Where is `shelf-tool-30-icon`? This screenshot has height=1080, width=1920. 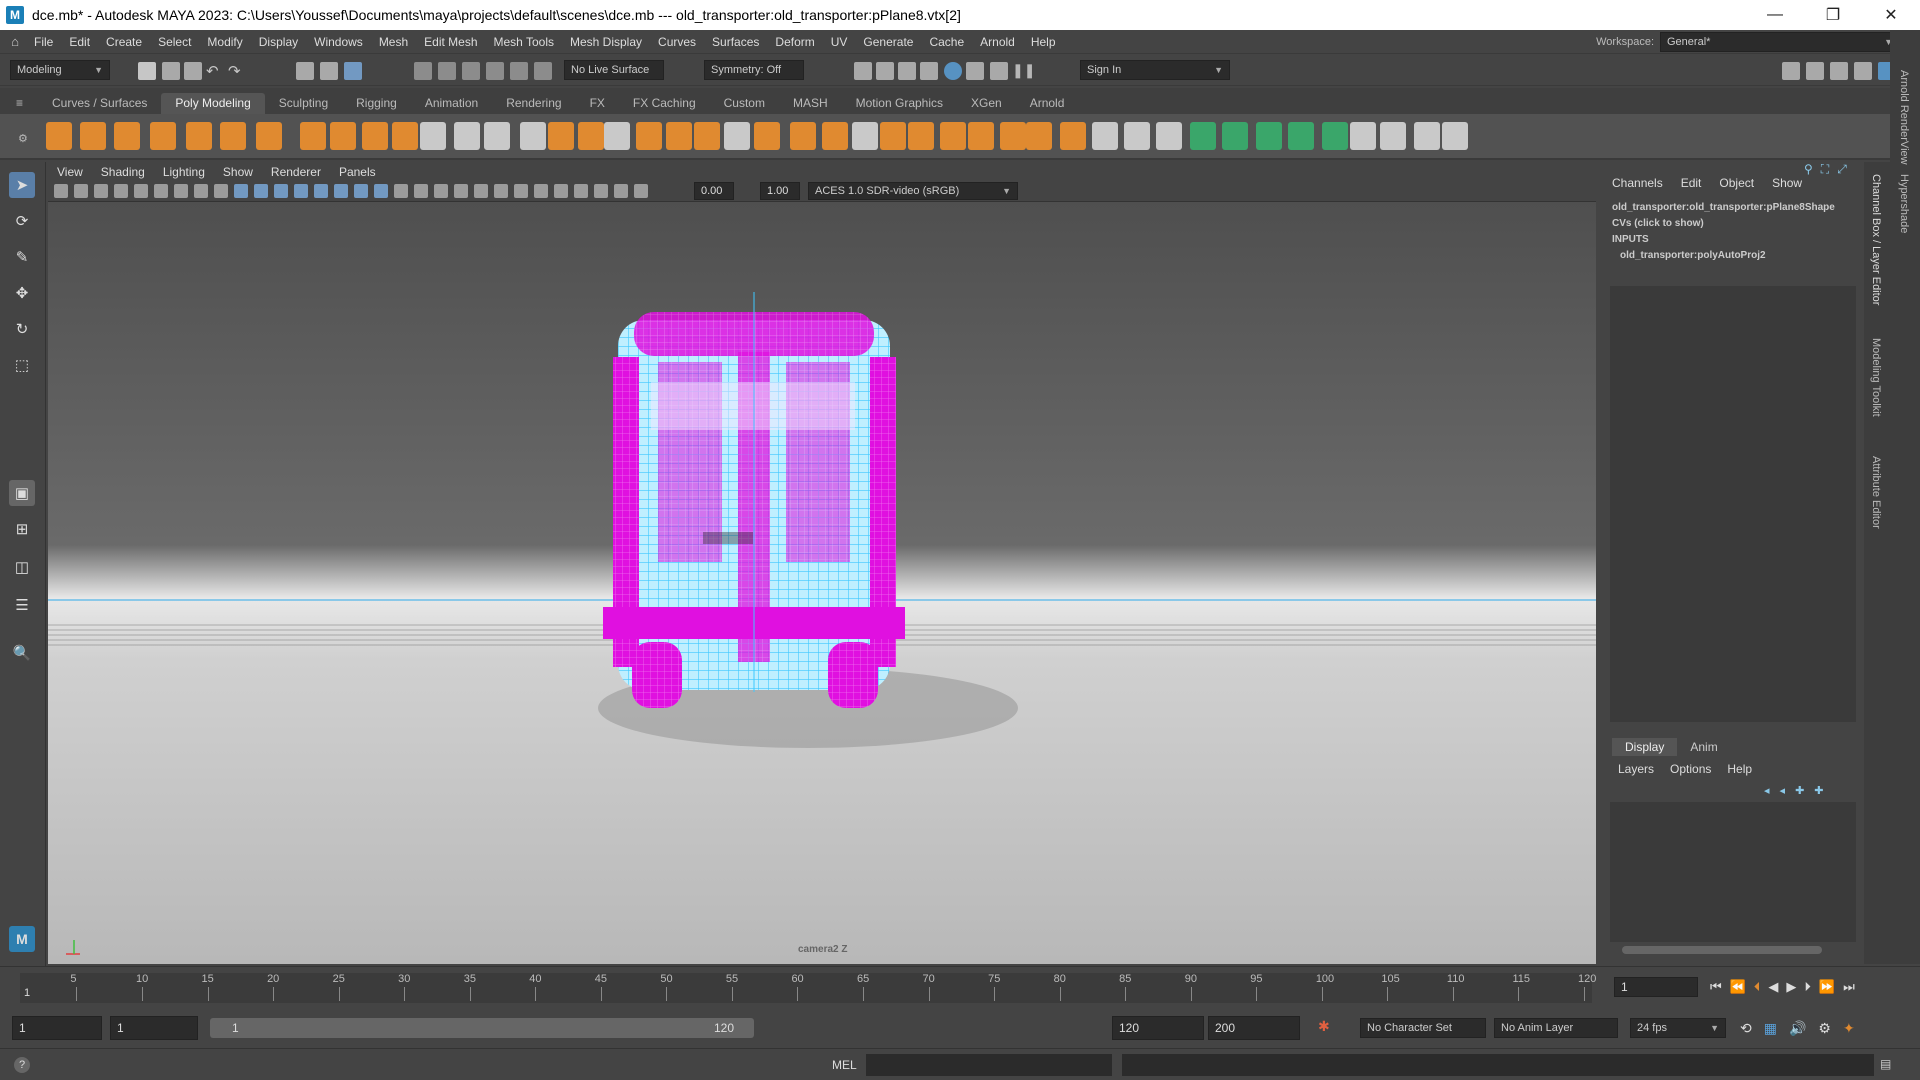 shelf-tool-30-icon is located at coordinates (981, 136).